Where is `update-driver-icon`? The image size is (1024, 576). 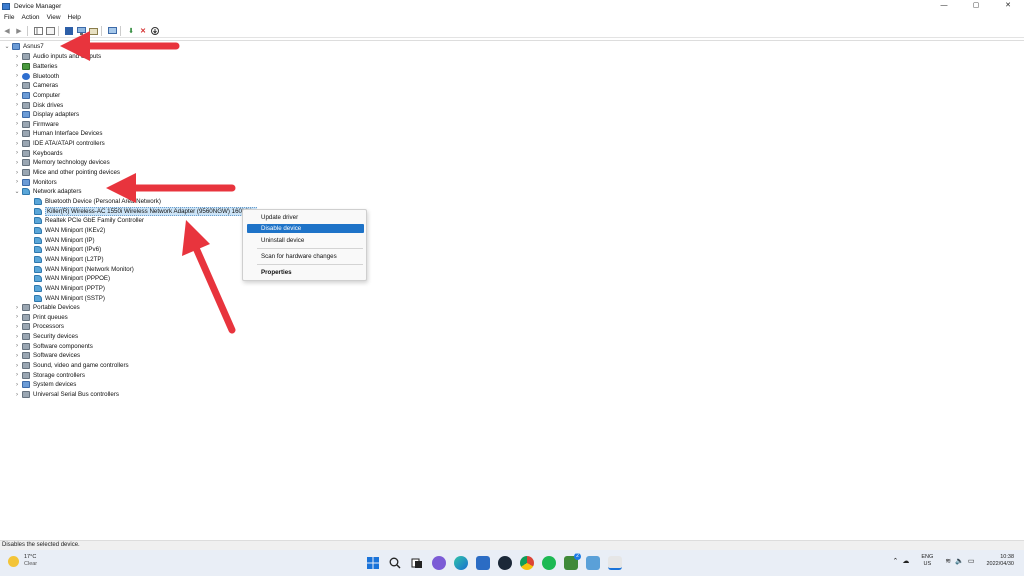 update-driver-icon is located at coordinates (93, 31).